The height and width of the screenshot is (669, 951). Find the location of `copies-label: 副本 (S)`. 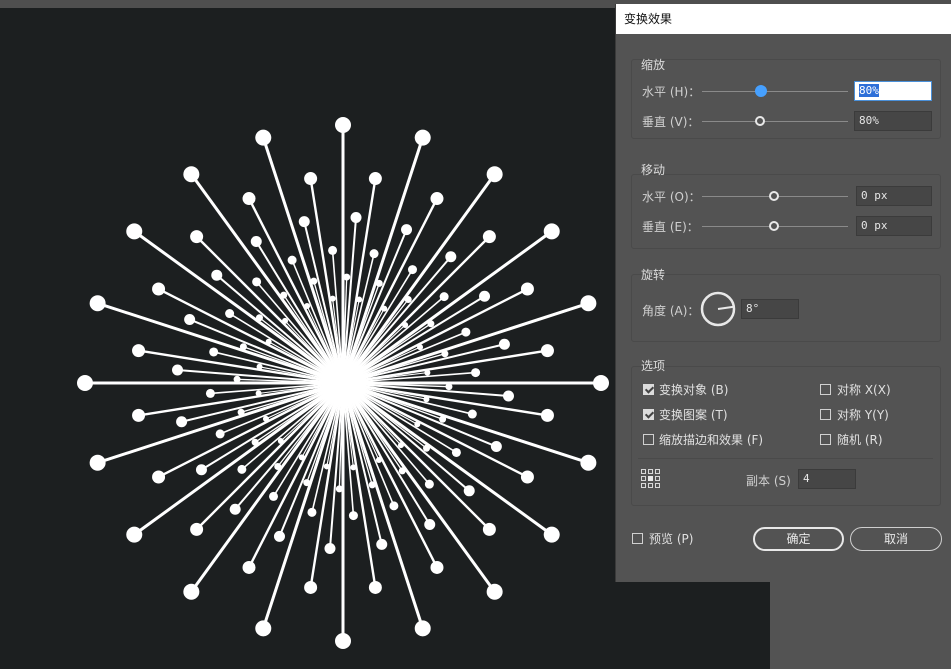

copies-label: 副本 (S) is located at coordinates (768, 481).